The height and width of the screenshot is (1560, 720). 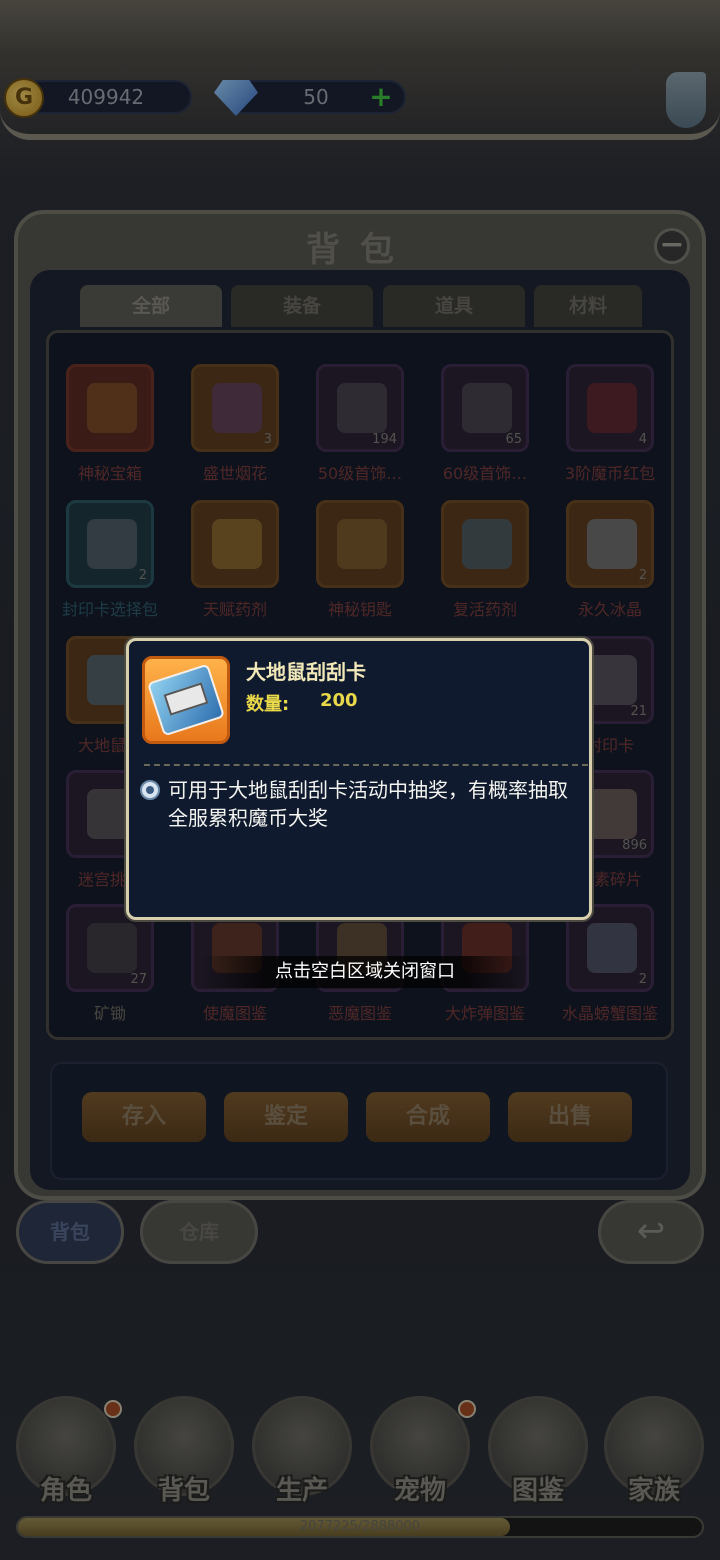 What do you see at coordinates (366, 765) in the screenshot?
I see `divider` at bounding box center [366, 765].